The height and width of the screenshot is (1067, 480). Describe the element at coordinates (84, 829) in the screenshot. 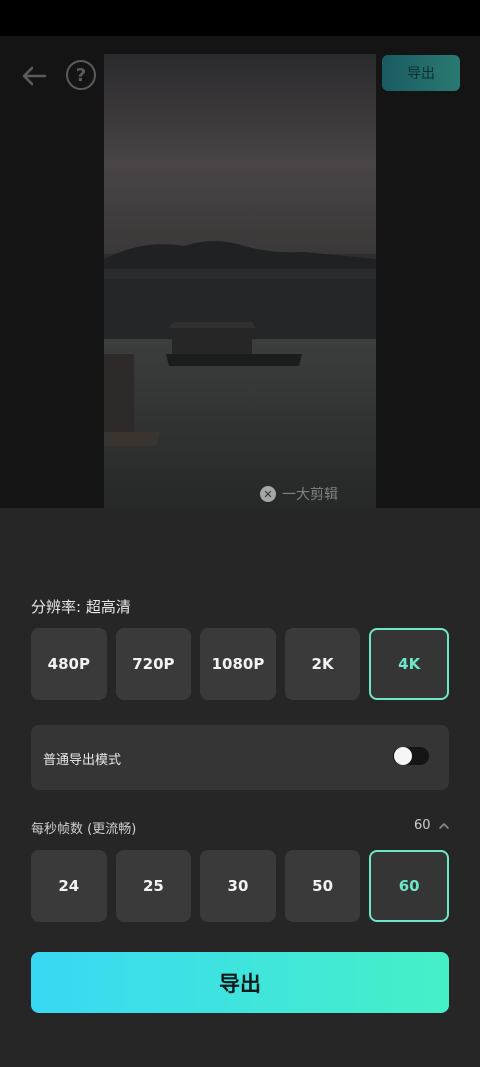

I see `fps-label: 每秒帧数 (更流畅)` at that location.